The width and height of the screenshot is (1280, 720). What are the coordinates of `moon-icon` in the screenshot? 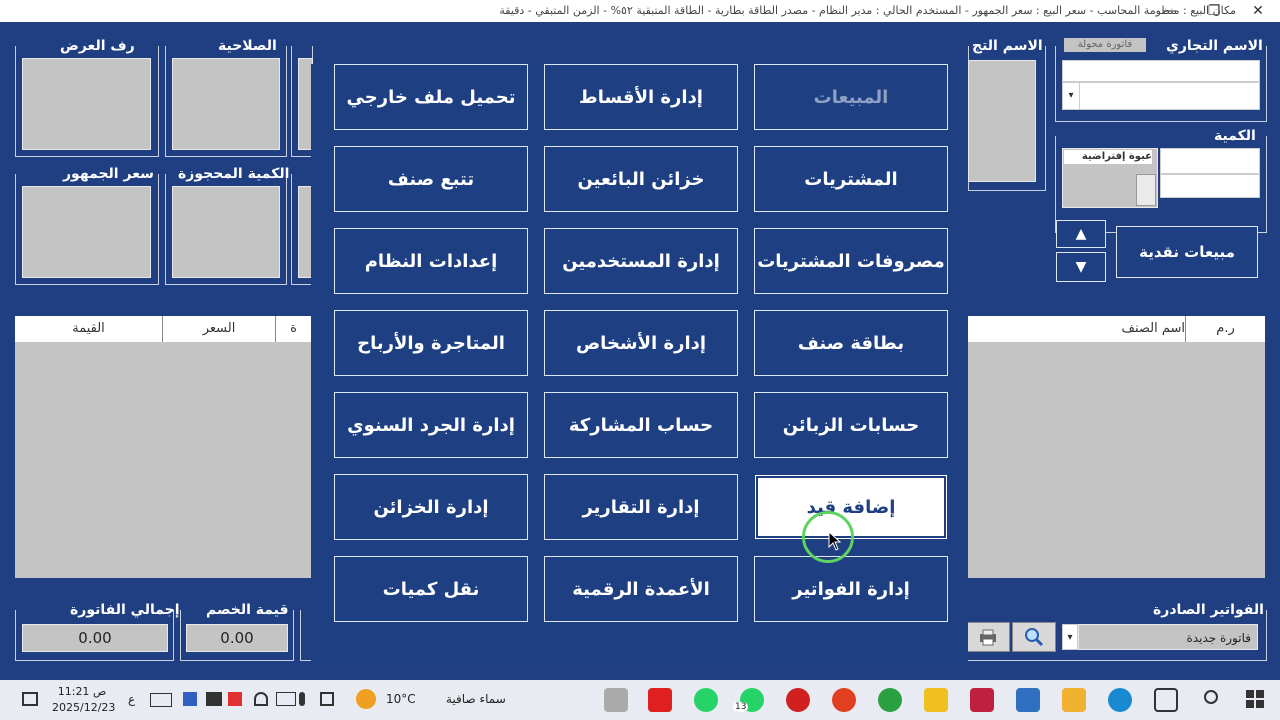 It's located at (366, 699).